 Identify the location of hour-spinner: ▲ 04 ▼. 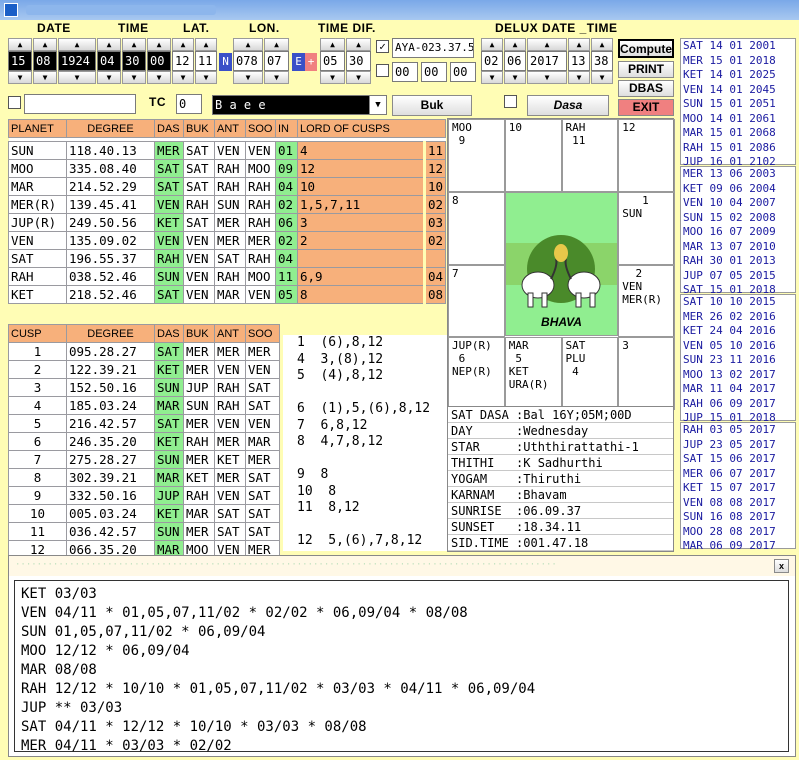
(109, 61).